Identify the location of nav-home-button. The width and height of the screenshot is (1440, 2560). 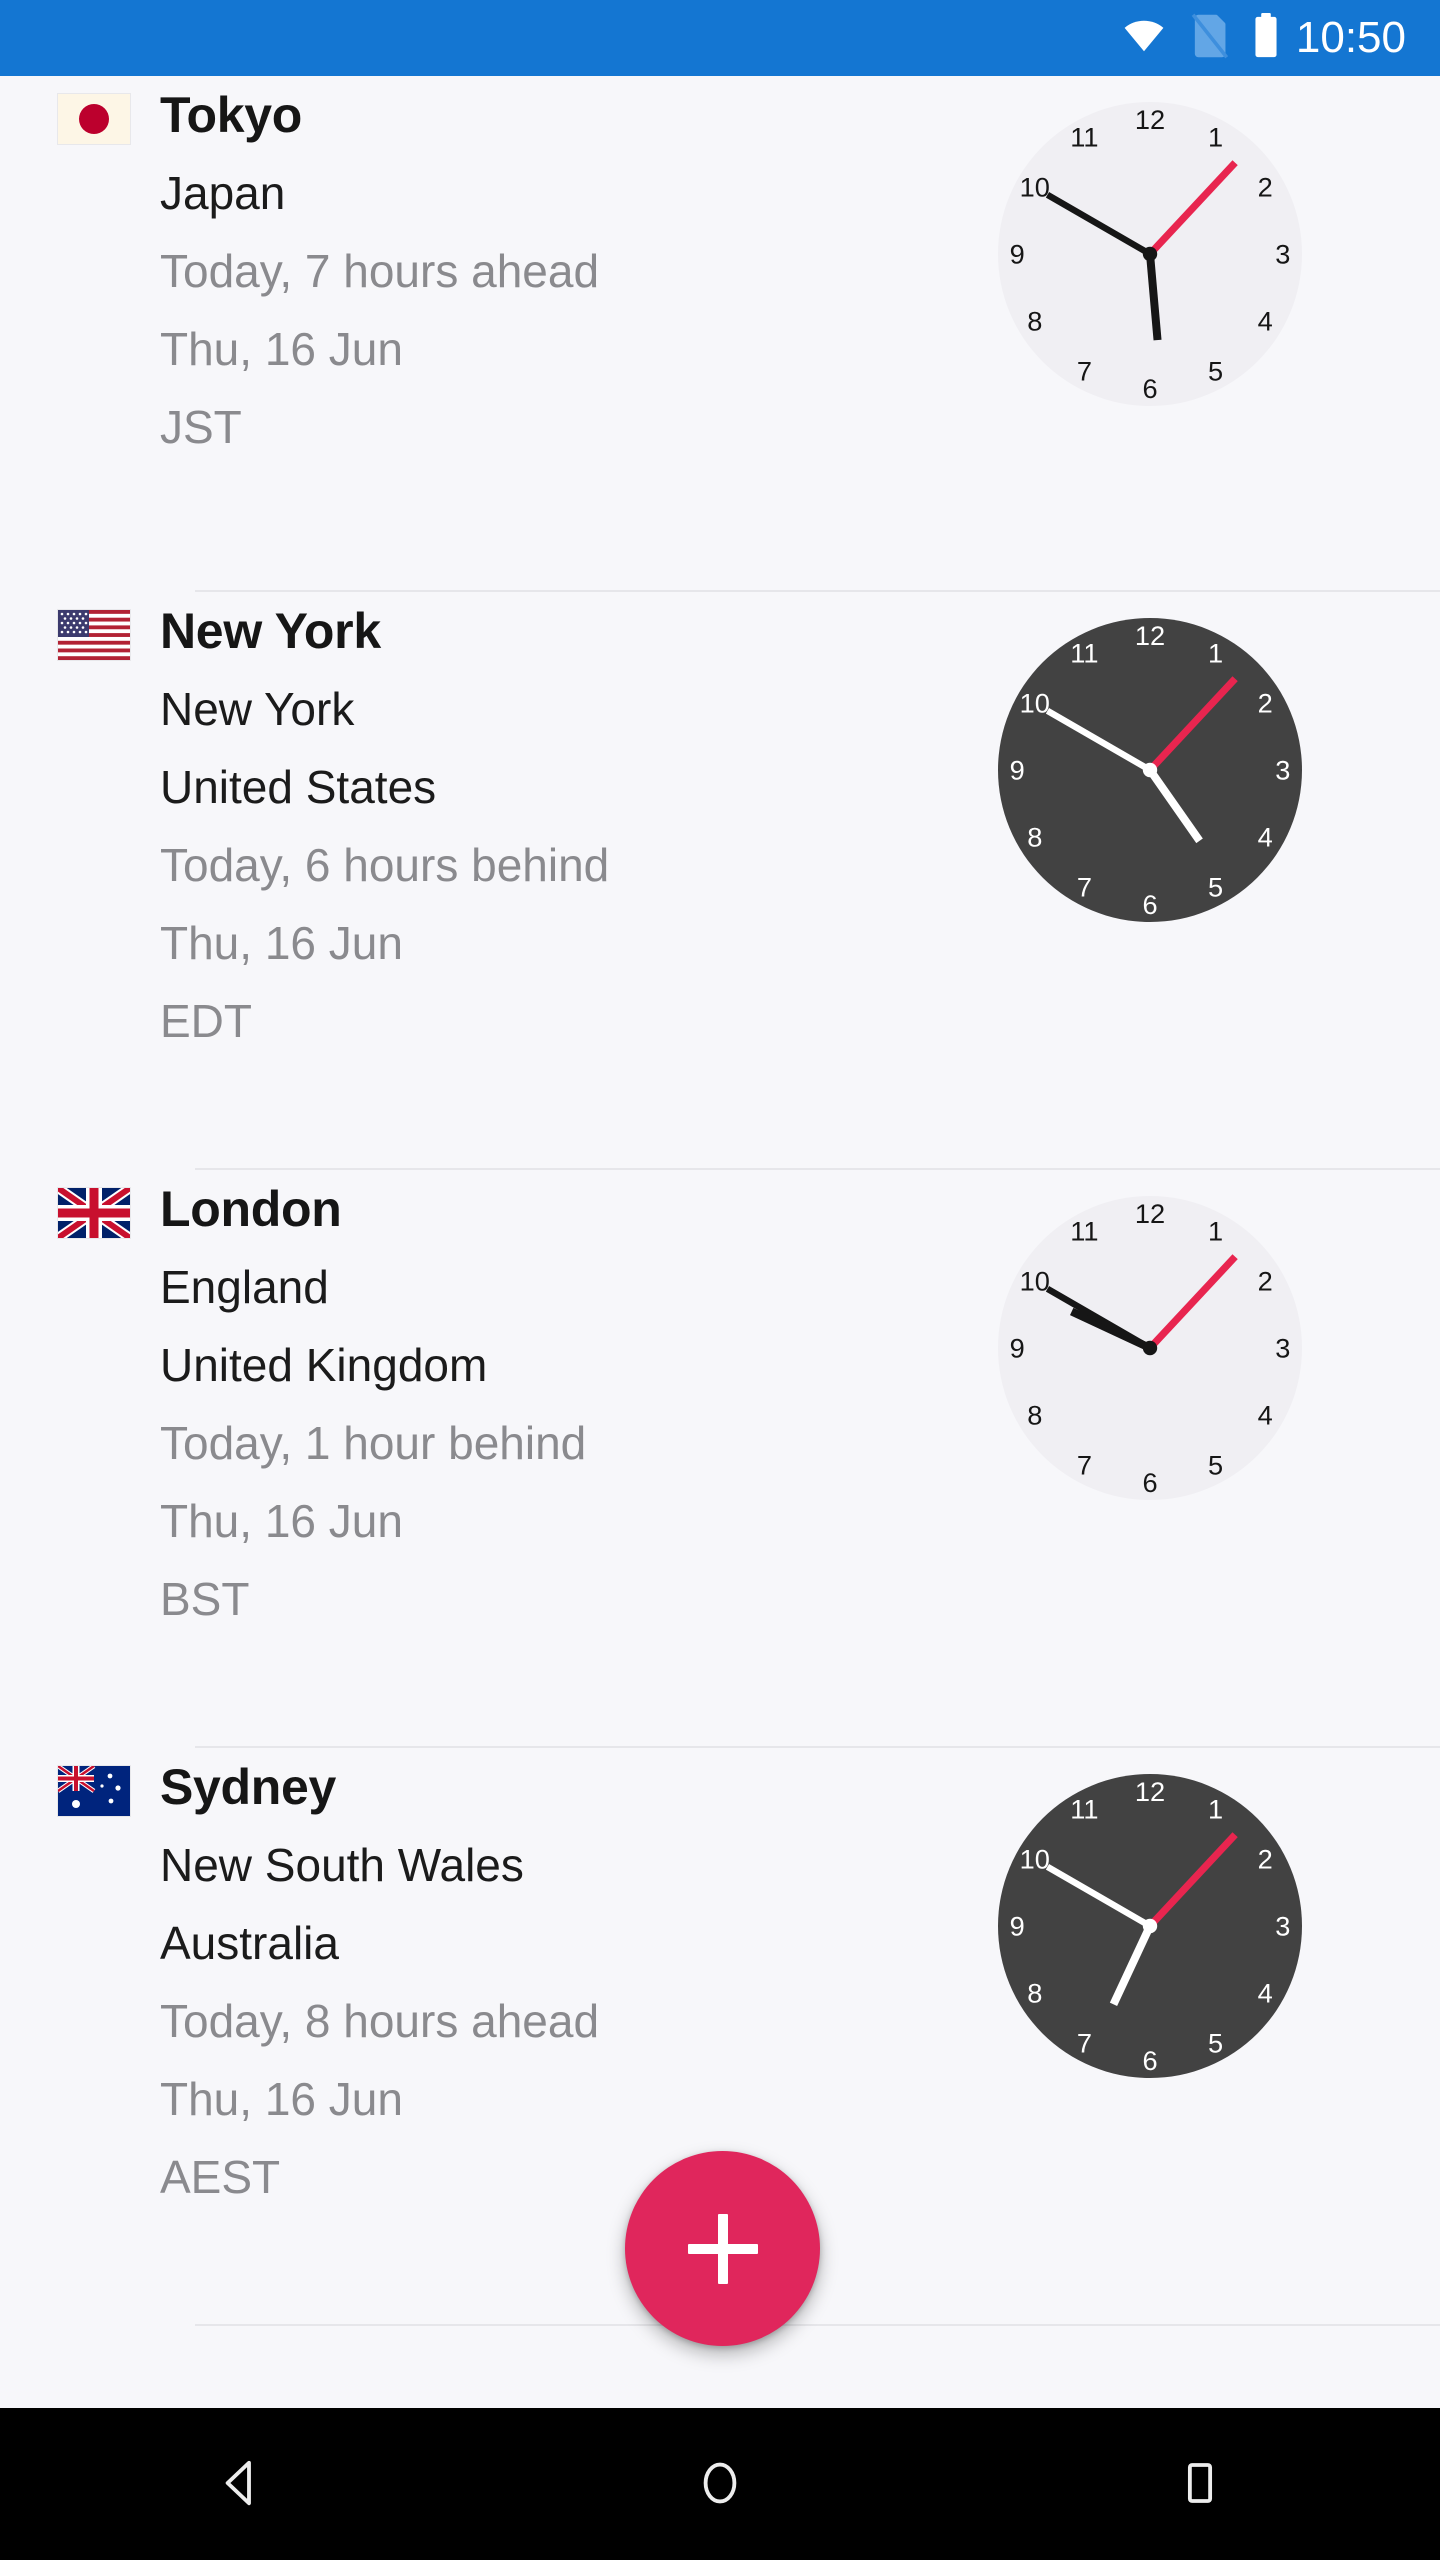
(720, 2484).